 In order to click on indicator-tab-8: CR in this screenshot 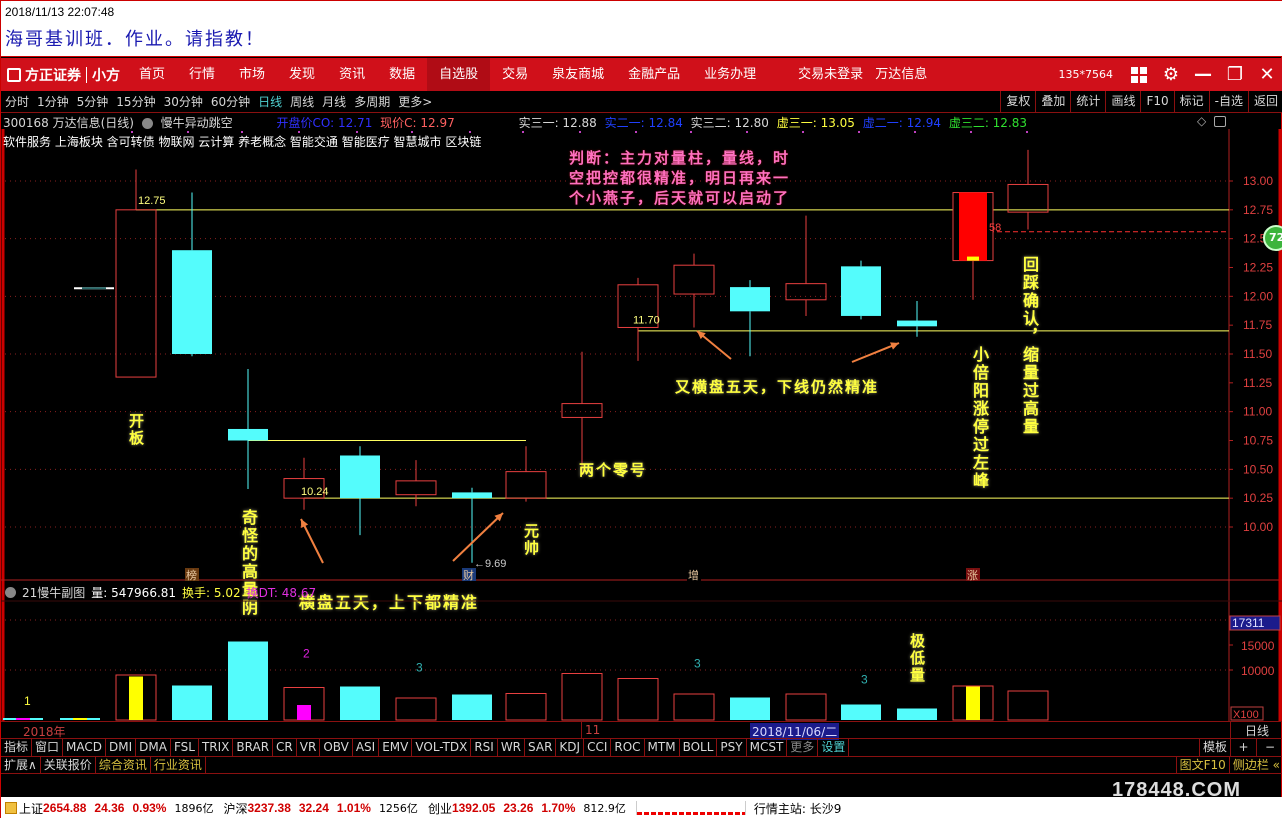, I will do `click(285, 747)`.